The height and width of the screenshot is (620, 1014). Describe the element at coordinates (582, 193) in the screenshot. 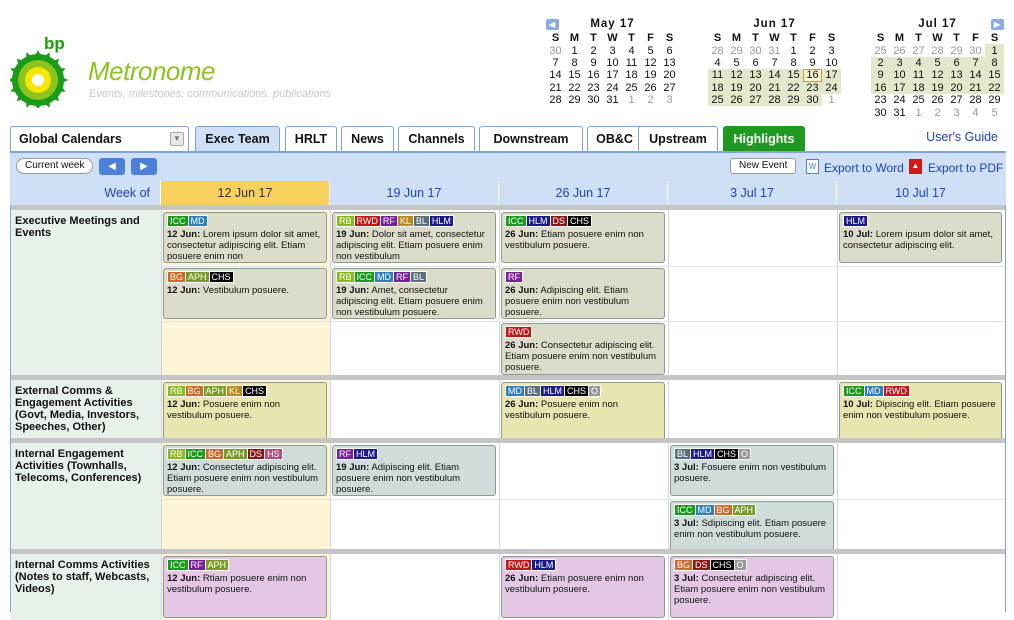

I see `week-header-cell: 26 Jun 17` at that location.